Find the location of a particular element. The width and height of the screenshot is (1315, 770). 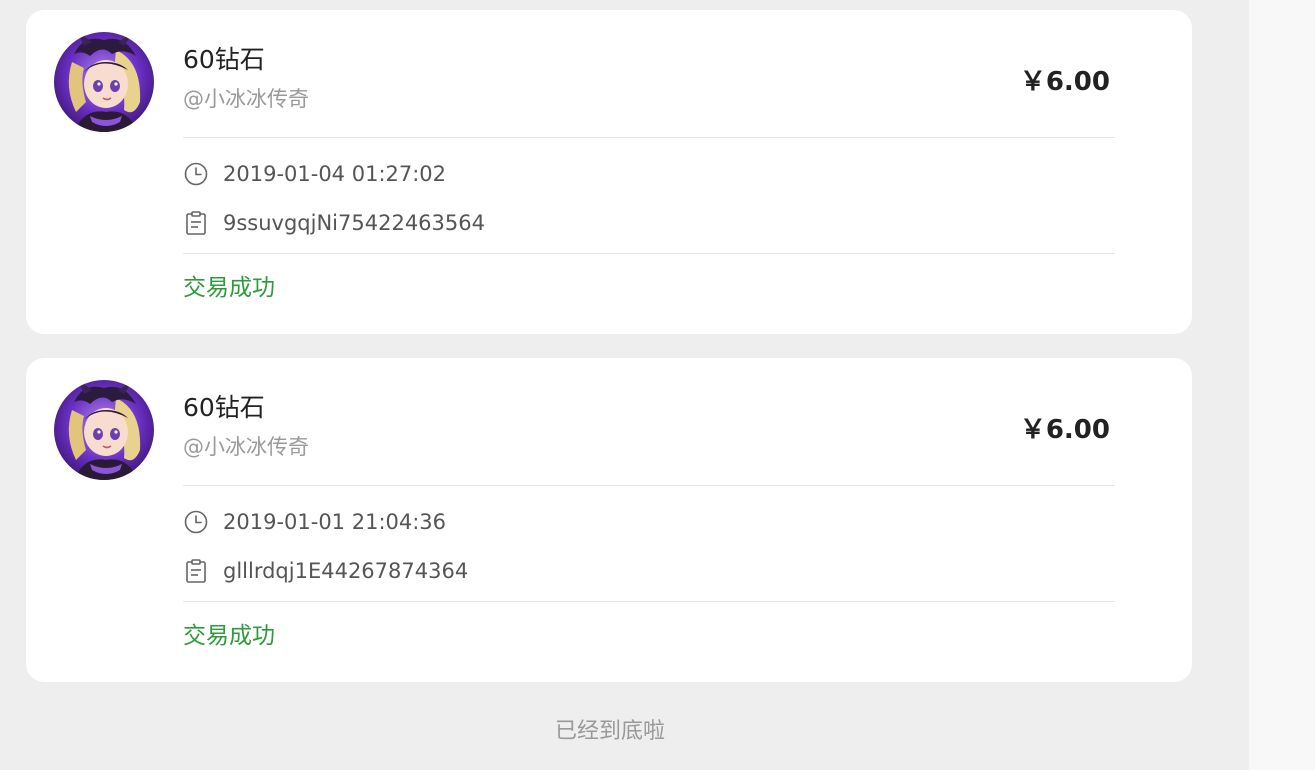

order-id: 9ssuvgqjNi75422463564 is located at coordinates (354, 223).